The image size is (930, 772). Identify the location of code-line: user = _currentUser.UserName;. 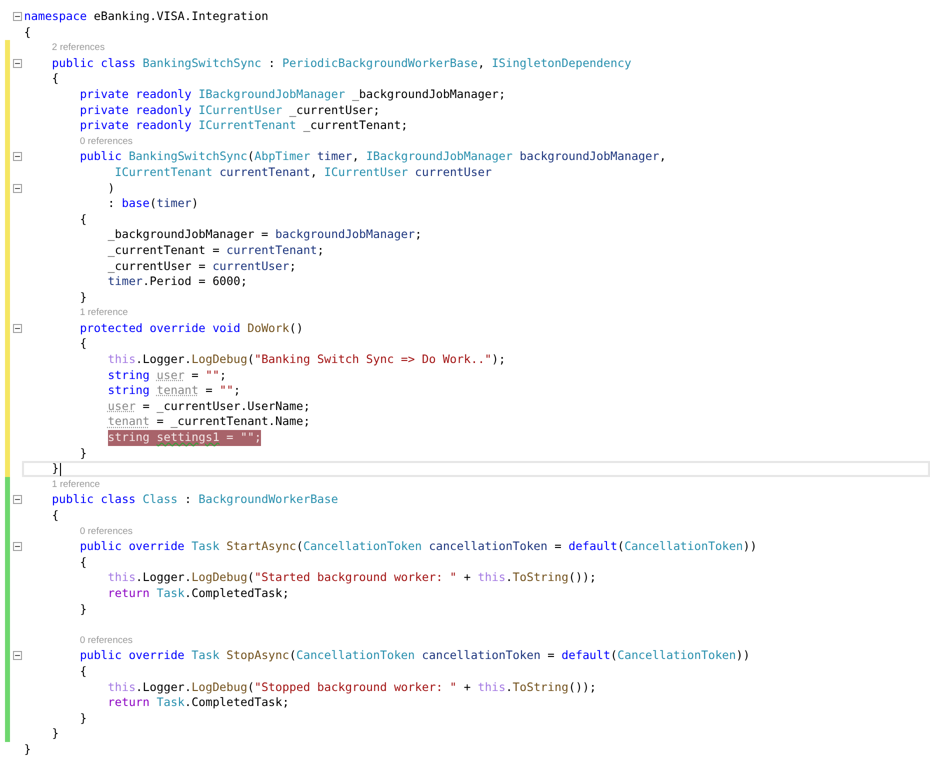
(209, 406).